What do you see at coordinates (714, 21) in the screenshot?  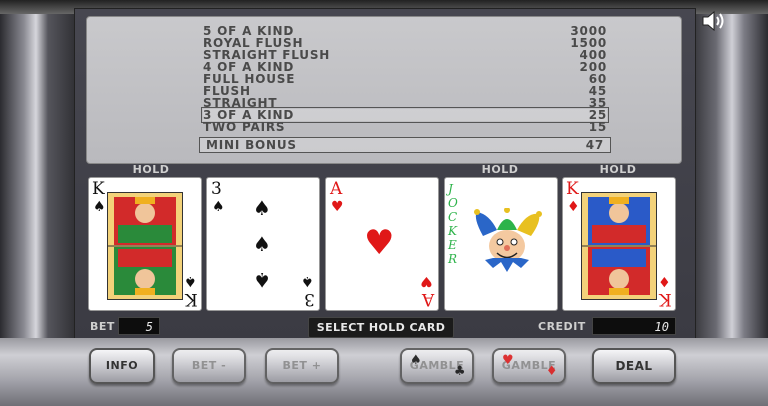 I see `speaker-icon` at bounding box center [714, 21].